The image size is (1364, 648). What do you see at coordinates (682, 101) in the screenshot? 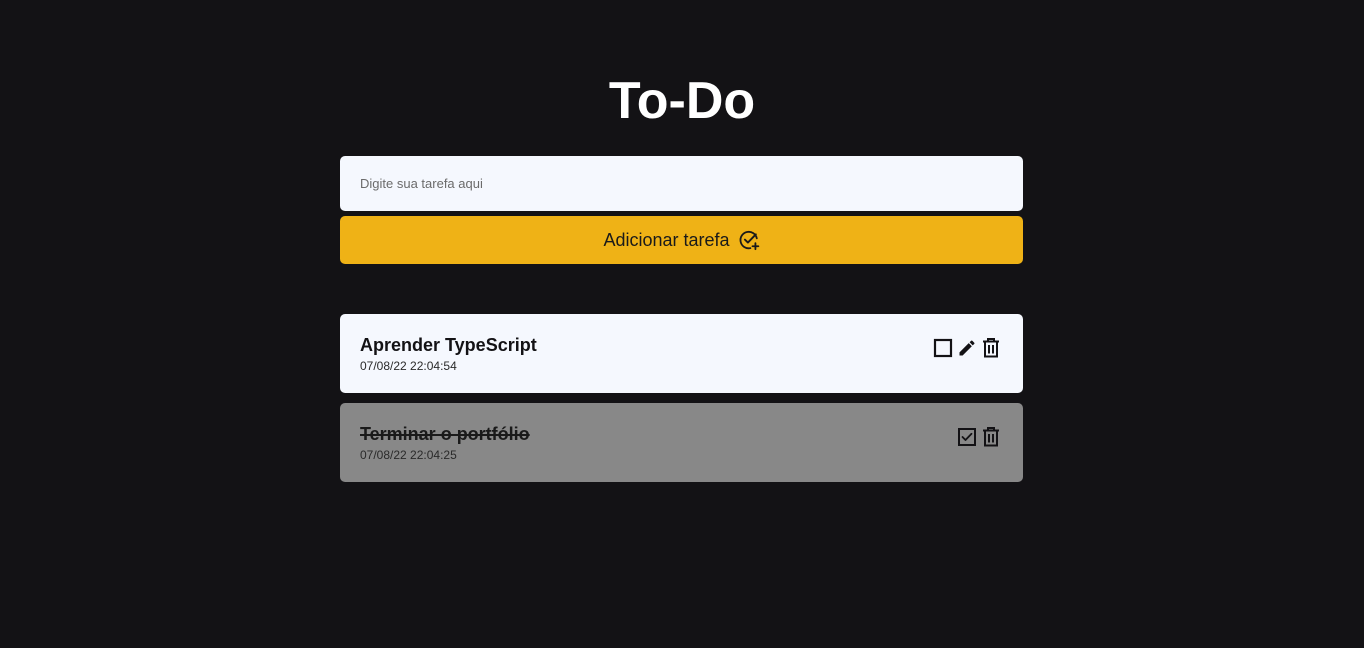
I see `page-title: To-Do` at bounding box center [682, 101].